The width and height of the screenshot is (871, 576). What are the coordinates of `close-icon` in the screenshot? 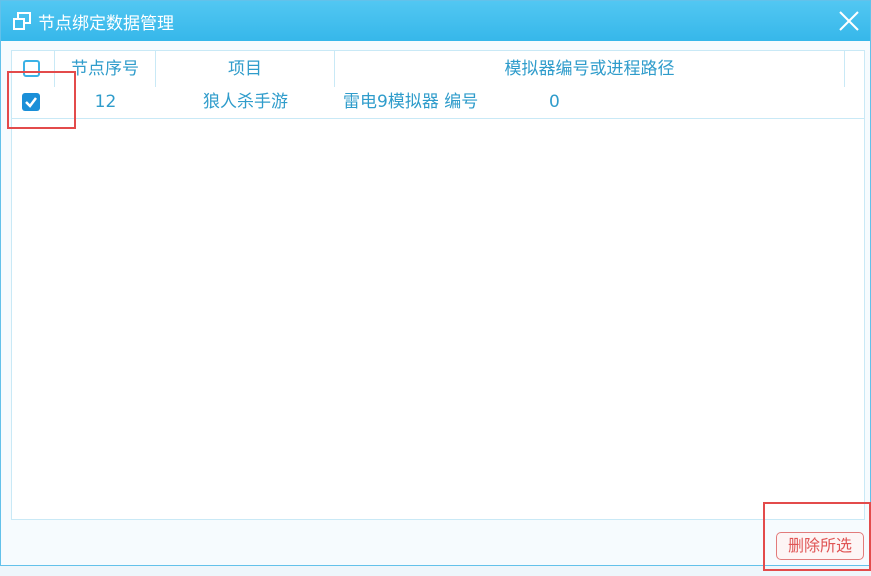 It's located at (849, 21).